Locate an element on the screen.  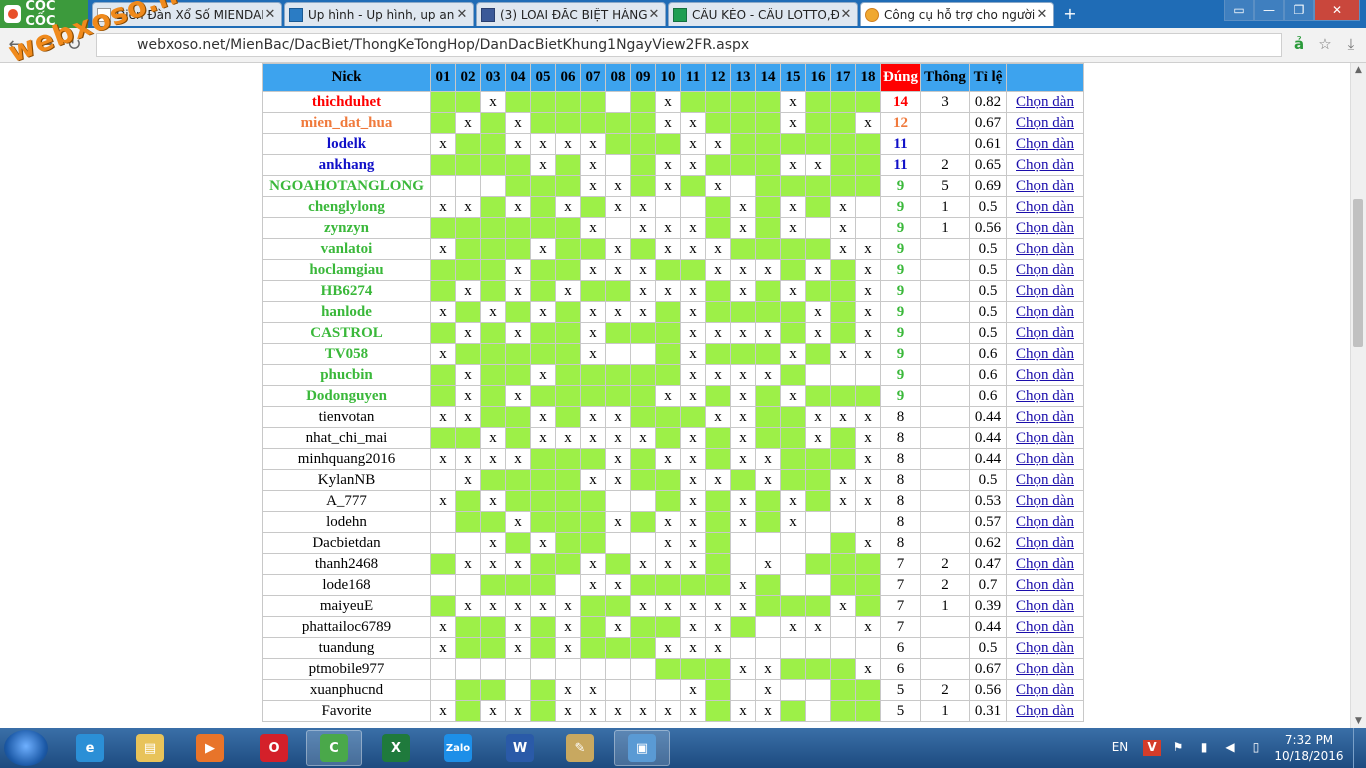
taskbar-app-button: O is located at coordinates (274, 748).